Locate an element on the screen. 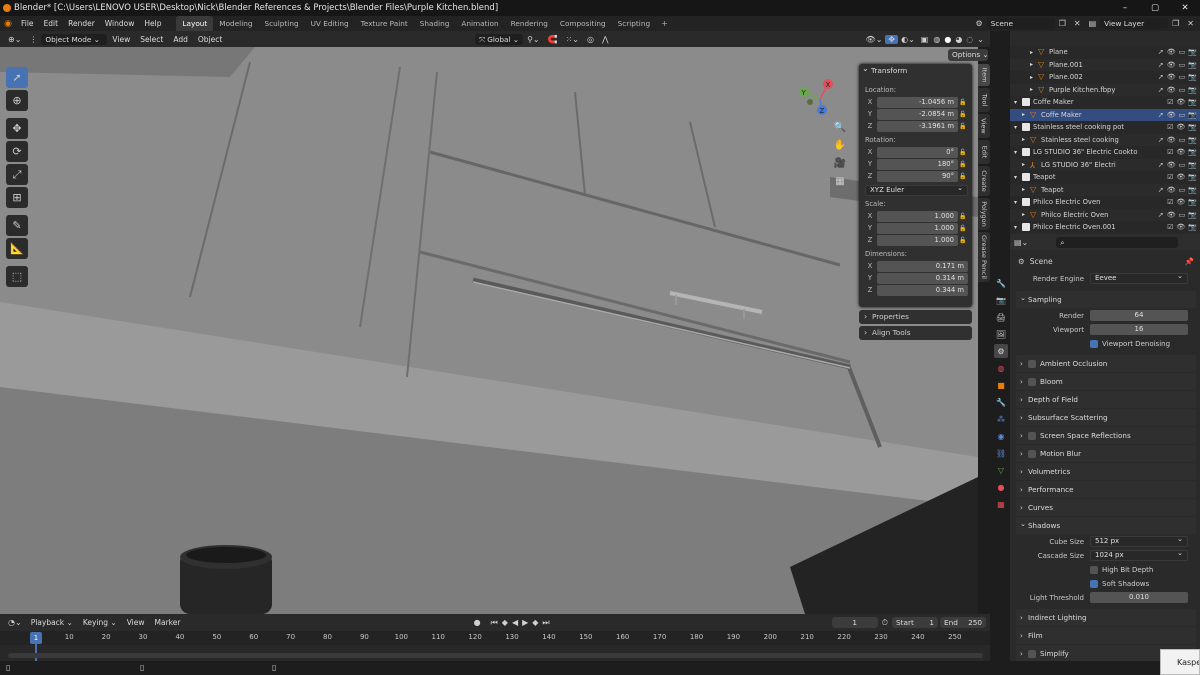 The image size is (1200, 675). tab-grease-pencil: Grease Pencil is located at coordinates (984, 257).